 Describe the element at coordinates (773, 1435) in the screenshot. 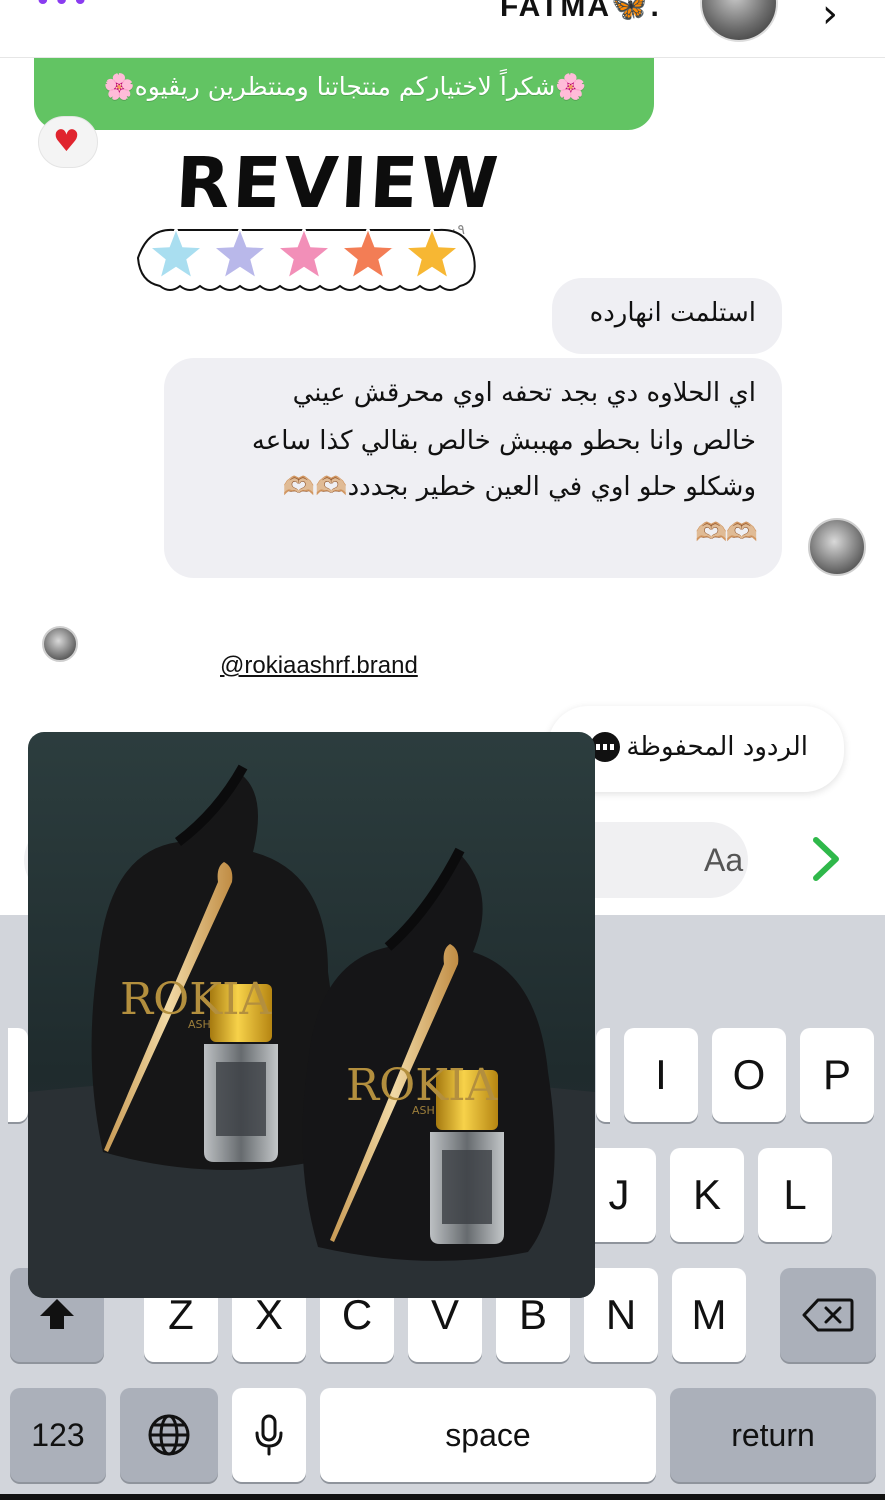

I see `return-key: return` at that location.